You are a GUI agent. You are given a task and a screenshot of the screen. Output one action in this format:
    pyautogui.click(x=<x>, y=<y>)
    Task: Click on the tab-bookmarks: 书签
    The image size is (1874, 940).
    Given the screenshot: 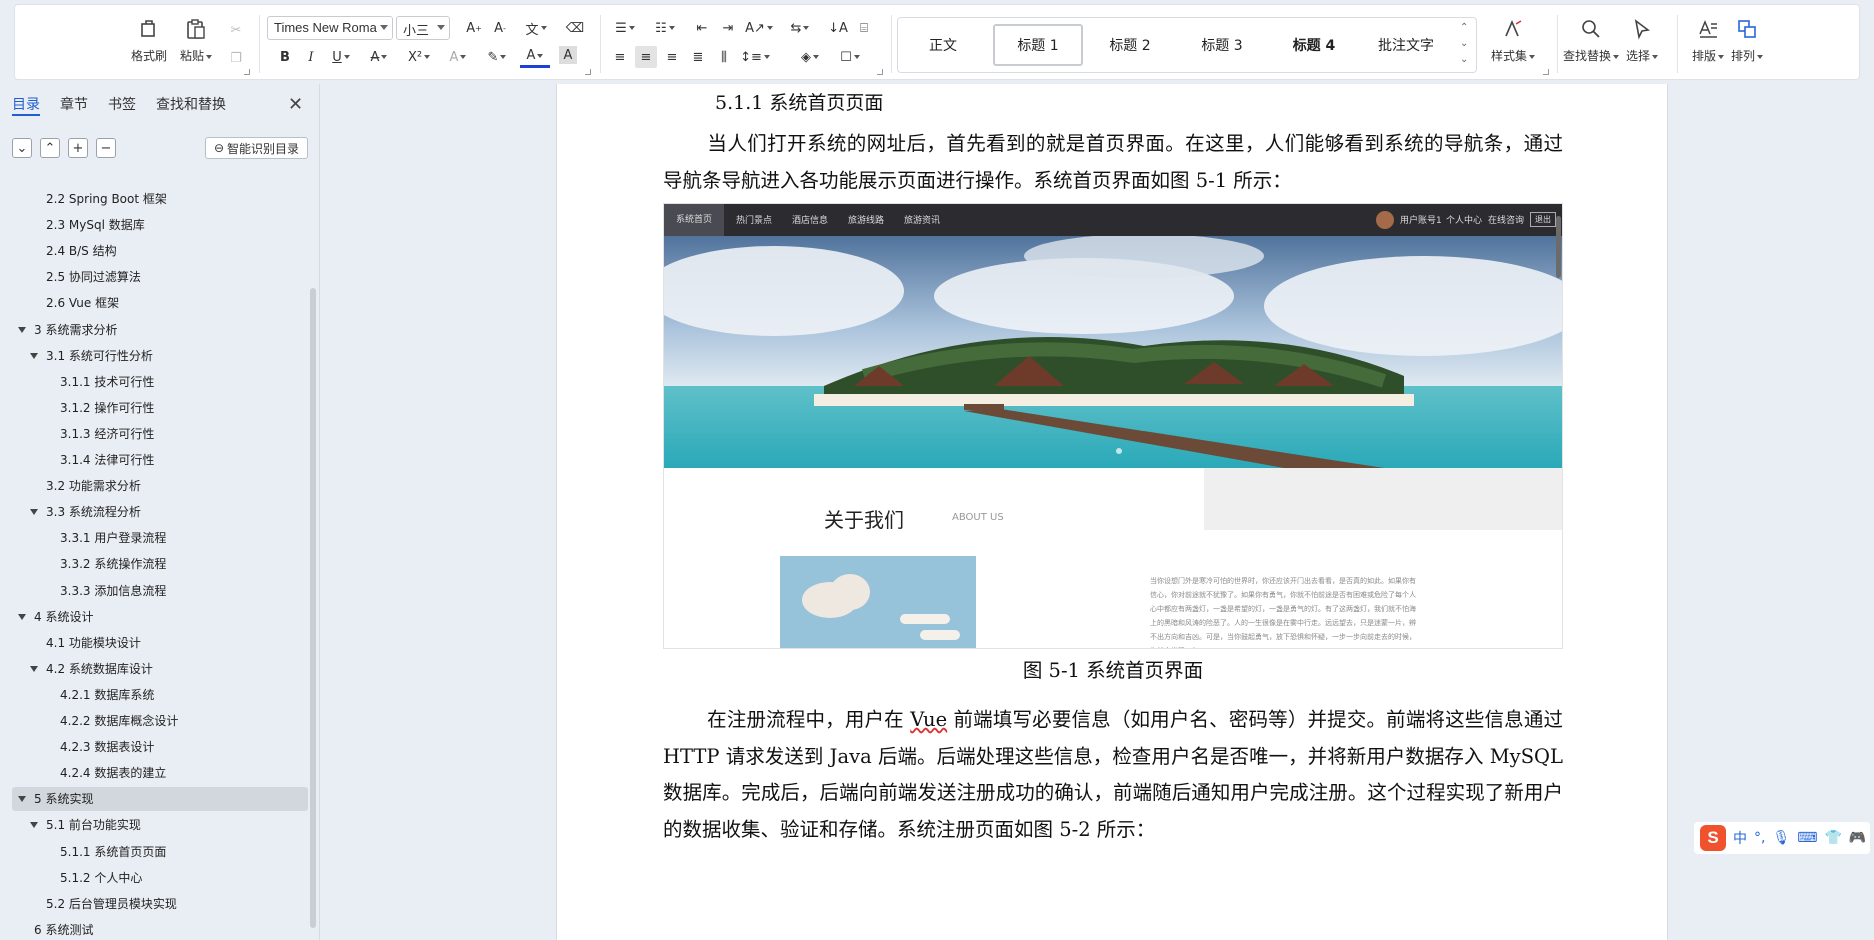 What is the action you would take?
    pyautogui.click(x=122, y=105)
    